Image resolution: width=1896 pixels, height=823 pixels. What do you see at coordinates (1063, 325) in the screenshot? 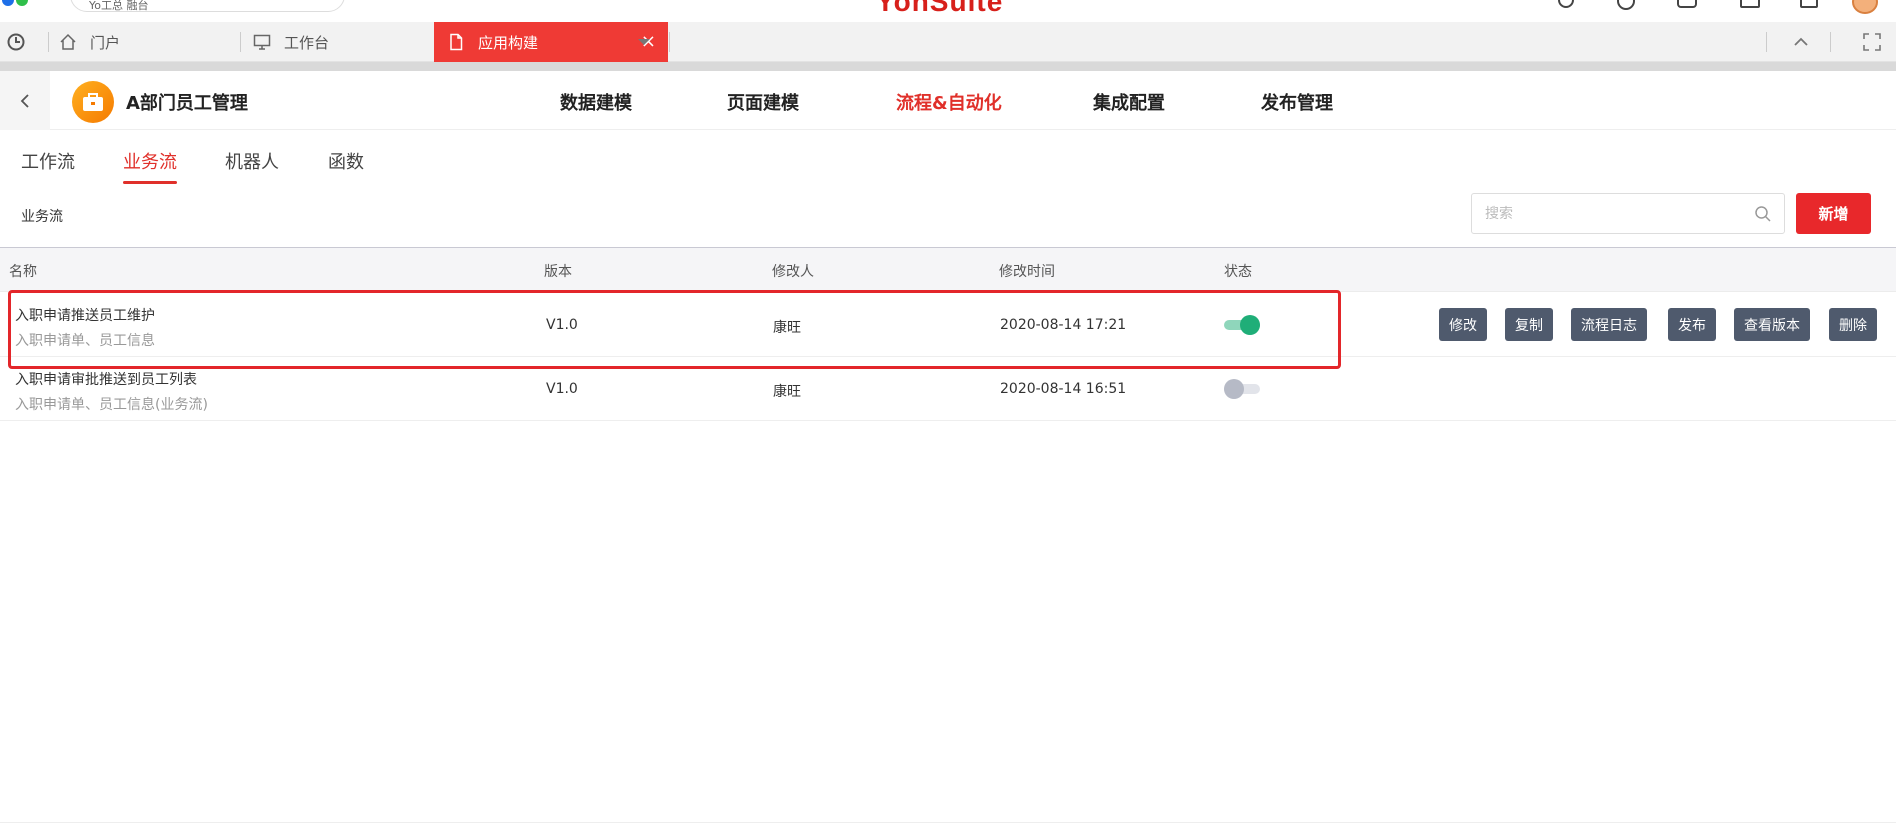
I see `flow-modified-time: 2020-08-14 17:21` at bounding box center [1063, 325].